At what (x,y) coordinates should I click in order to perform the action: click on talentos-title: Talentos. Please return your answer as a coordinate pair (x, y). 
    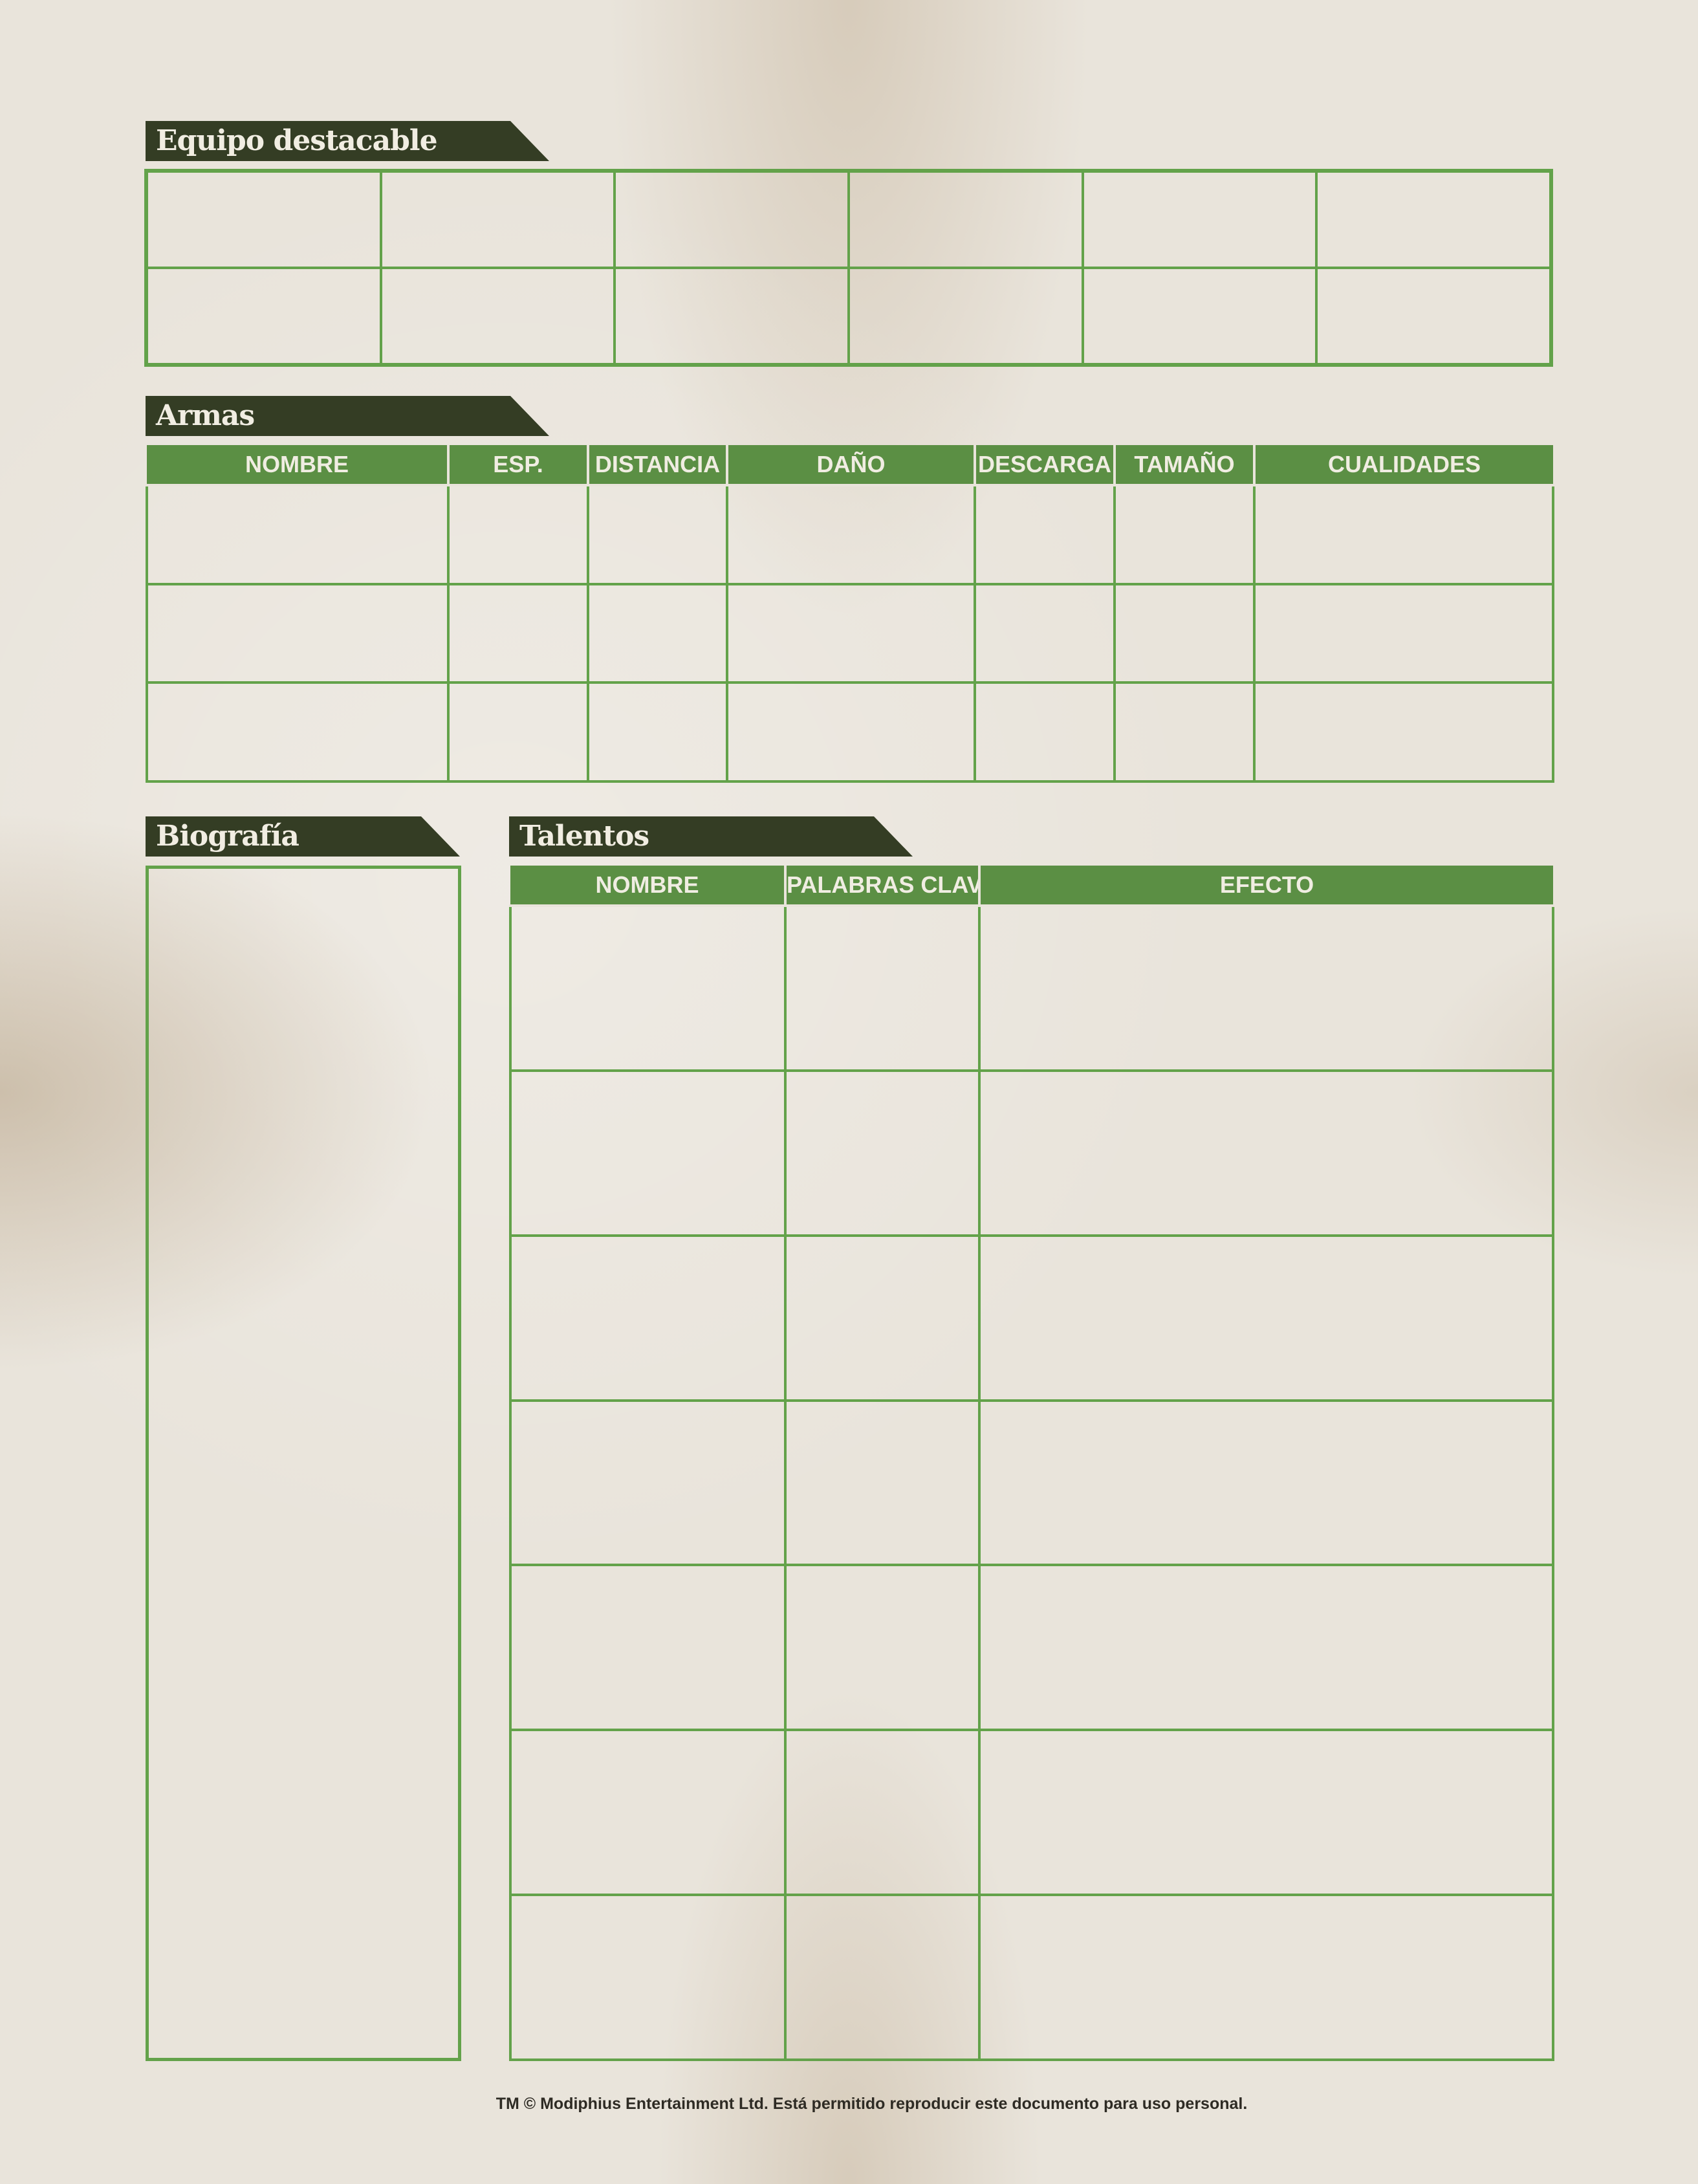
    Looking at the image, I should click on (711, 837).